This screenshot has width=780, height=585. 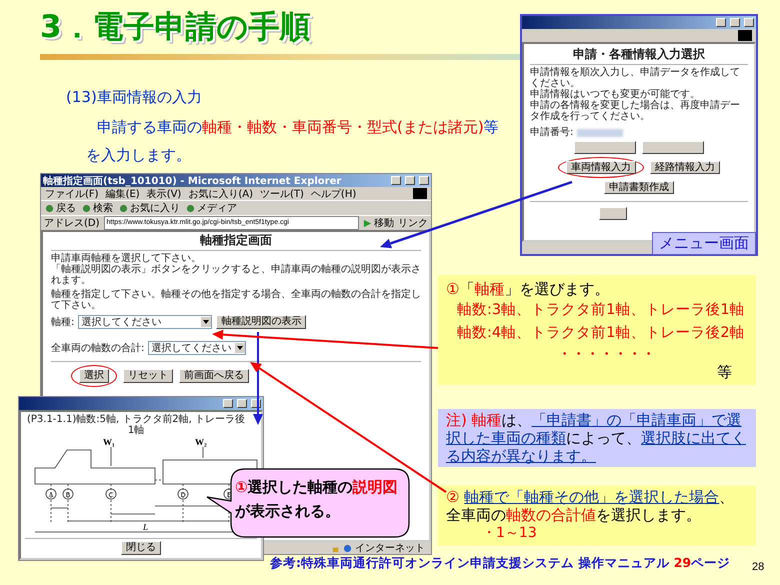 What do you see at coordinates (378, 223) in the screenshot?
I see `go-button: 移動` at bounding box center [378, 223].